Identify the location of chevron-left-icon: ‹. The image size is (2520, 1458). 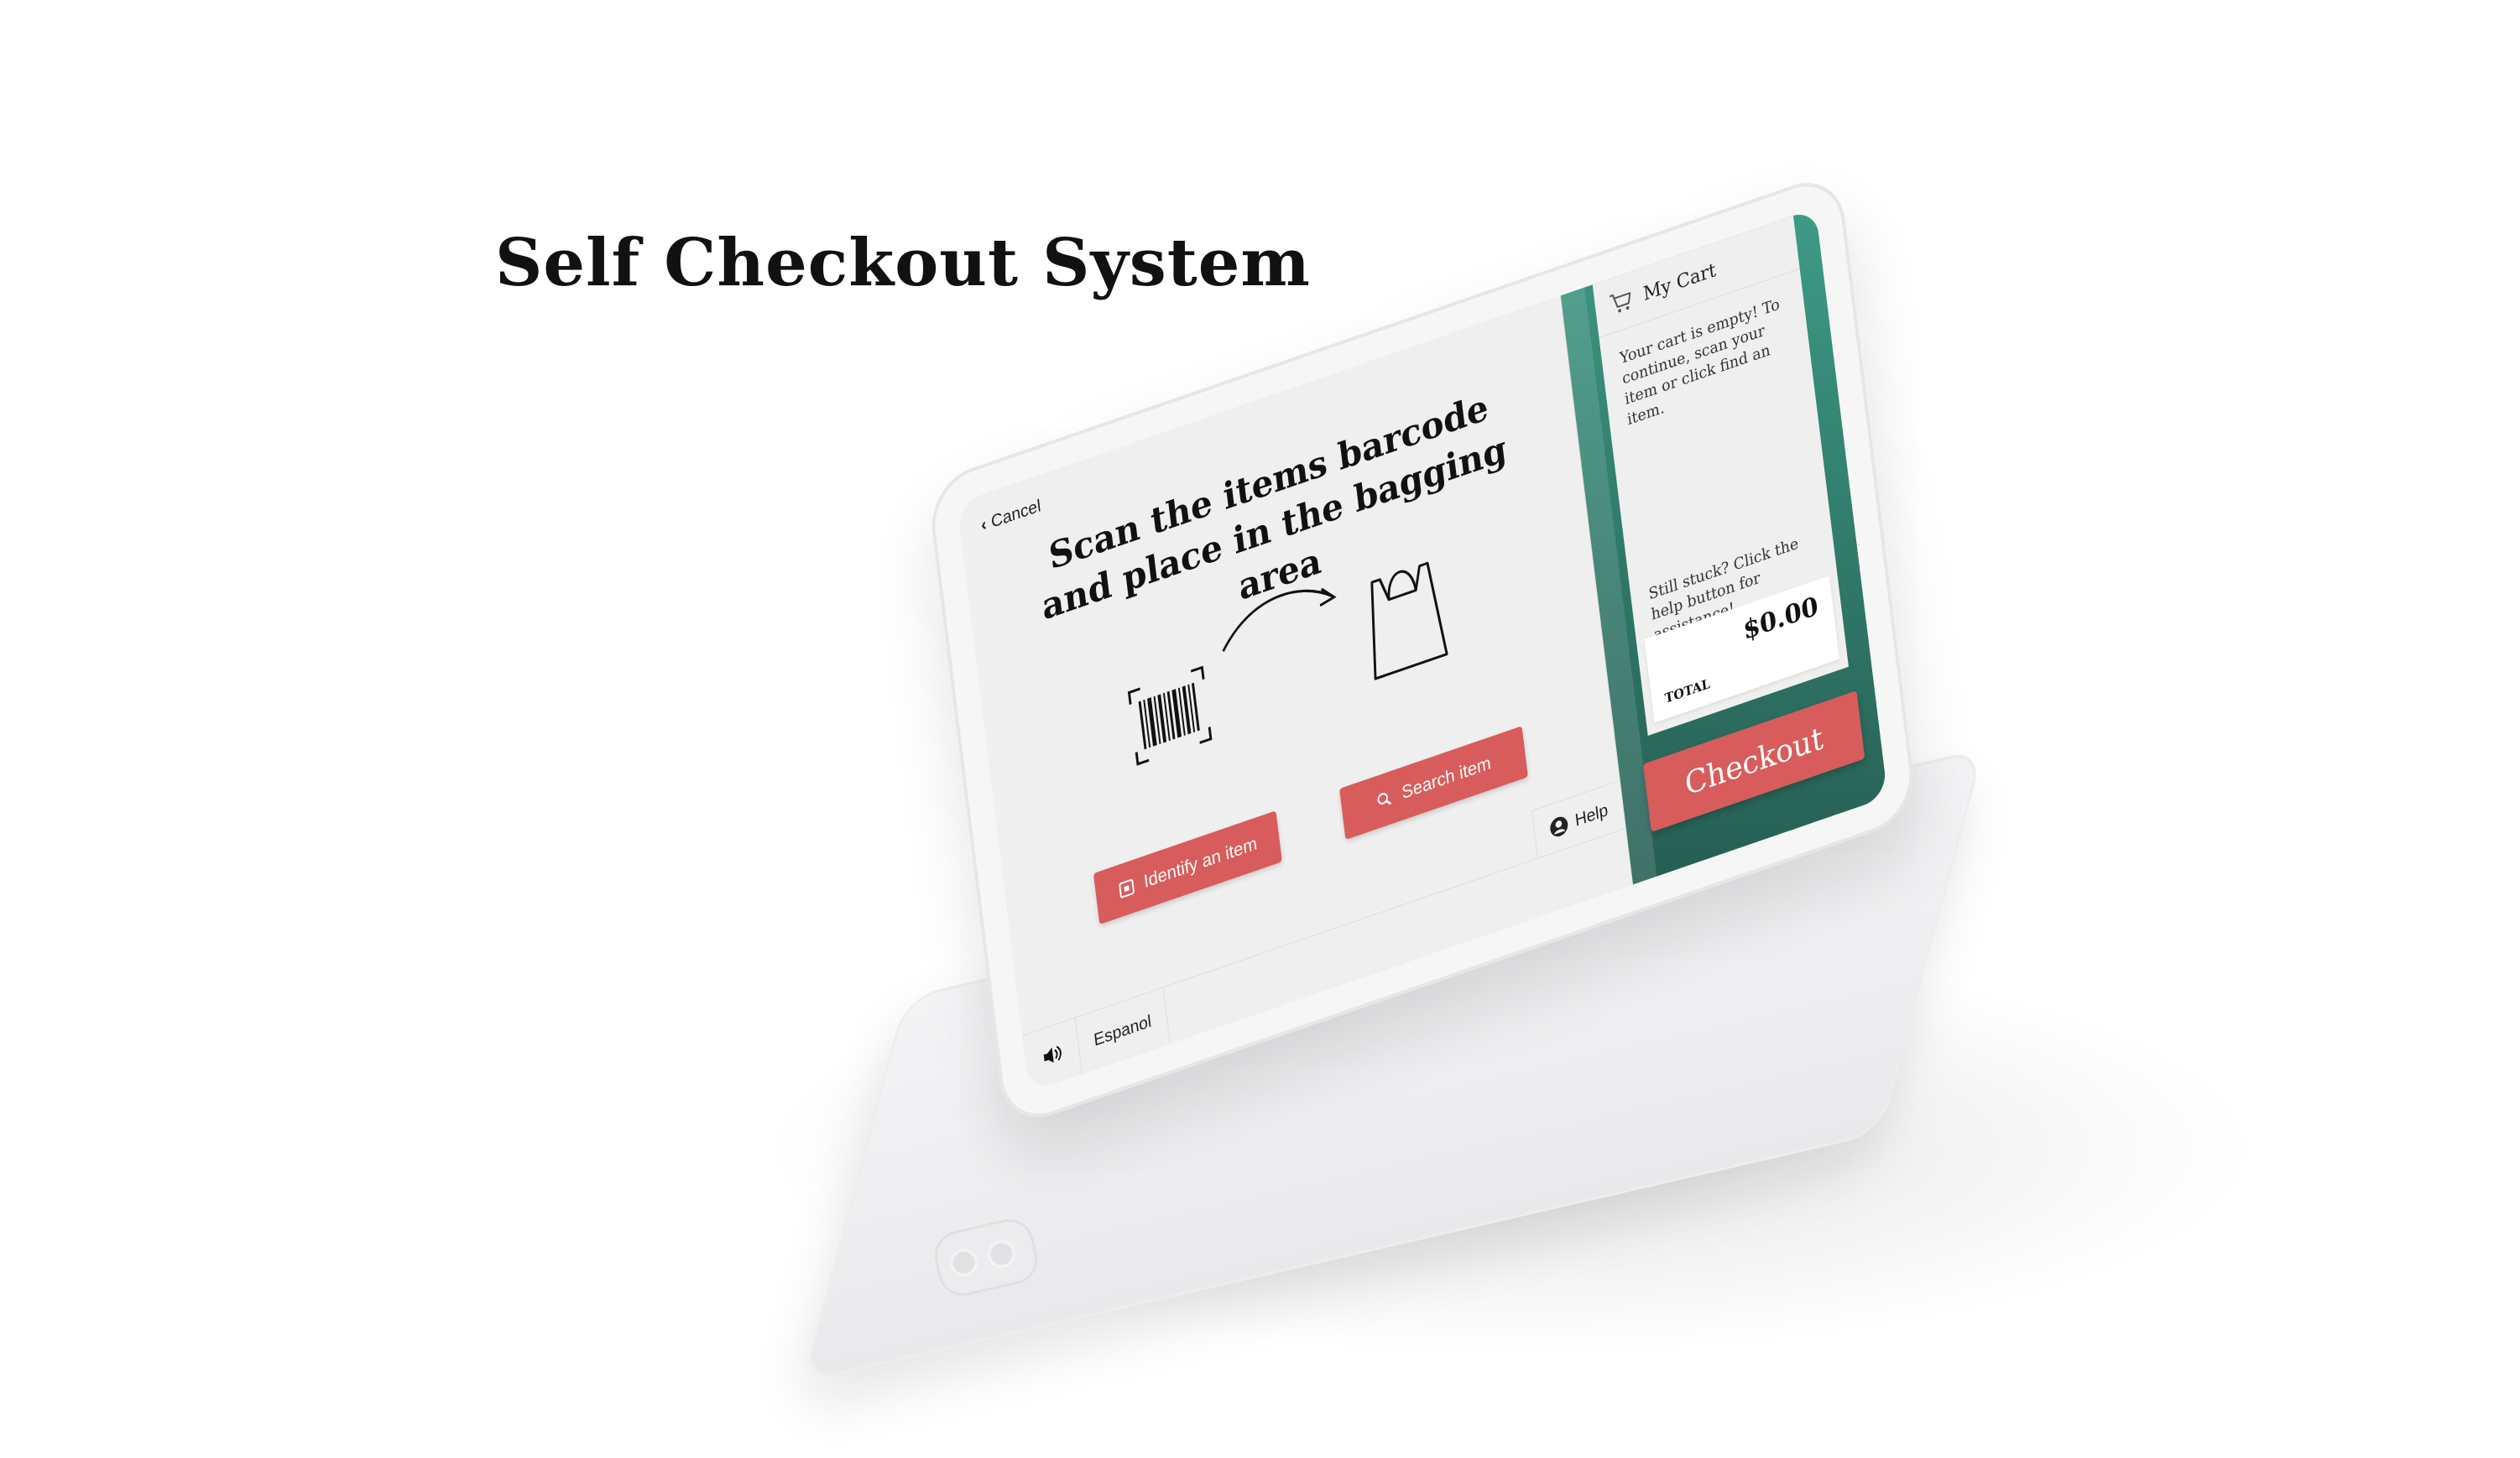
(983, 525).